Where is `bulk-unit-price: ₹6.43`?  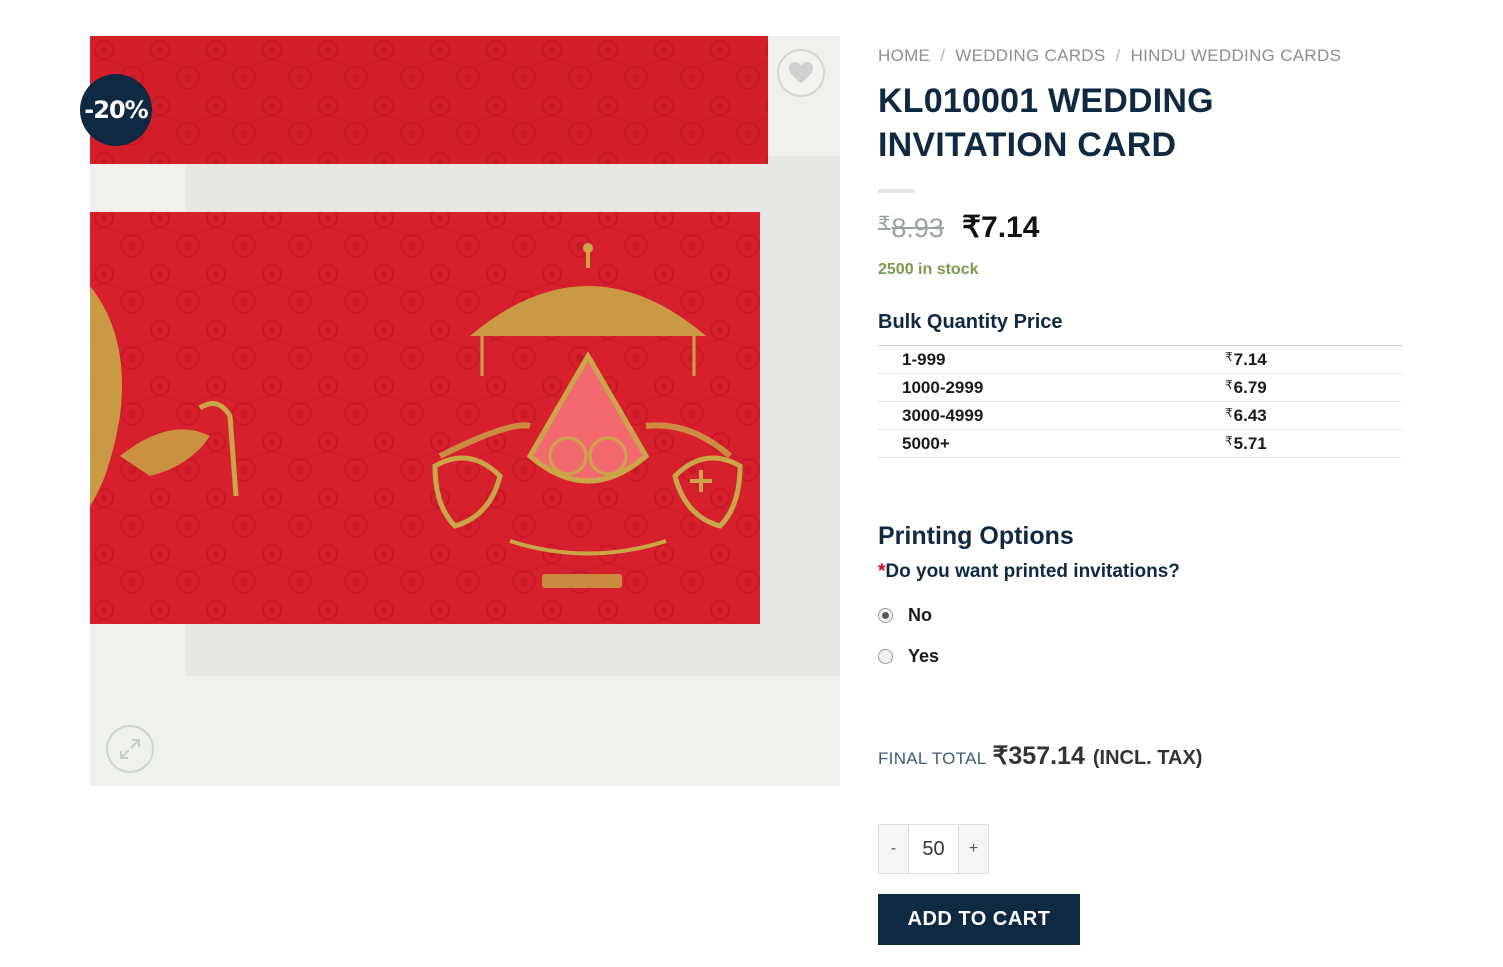
bulk-unit-price: ₹6.43 is located at coordinates (1314, 415).